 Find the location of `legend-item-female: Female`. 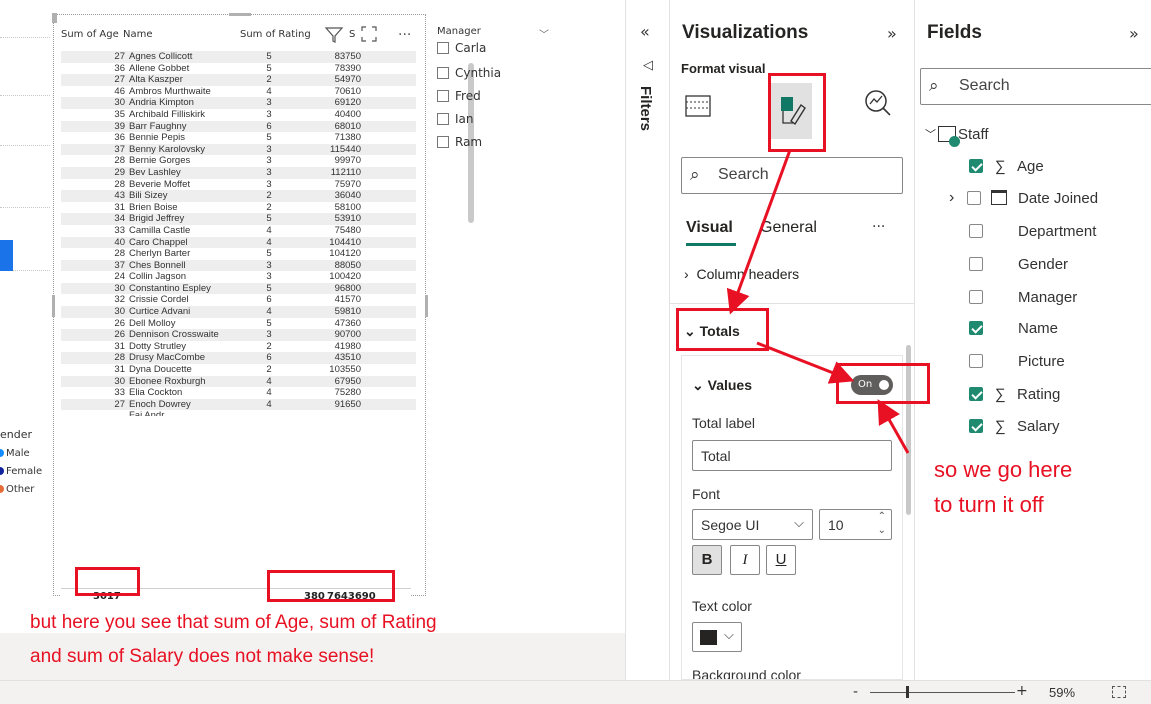

legend-item-female: Female is located at coordinates (21, 471).